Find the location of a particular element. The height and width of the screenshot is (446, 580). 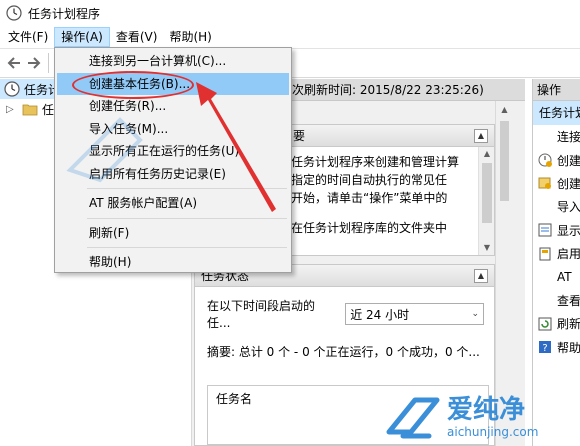

running-tasks-icon is located at coordinates (545, 230).